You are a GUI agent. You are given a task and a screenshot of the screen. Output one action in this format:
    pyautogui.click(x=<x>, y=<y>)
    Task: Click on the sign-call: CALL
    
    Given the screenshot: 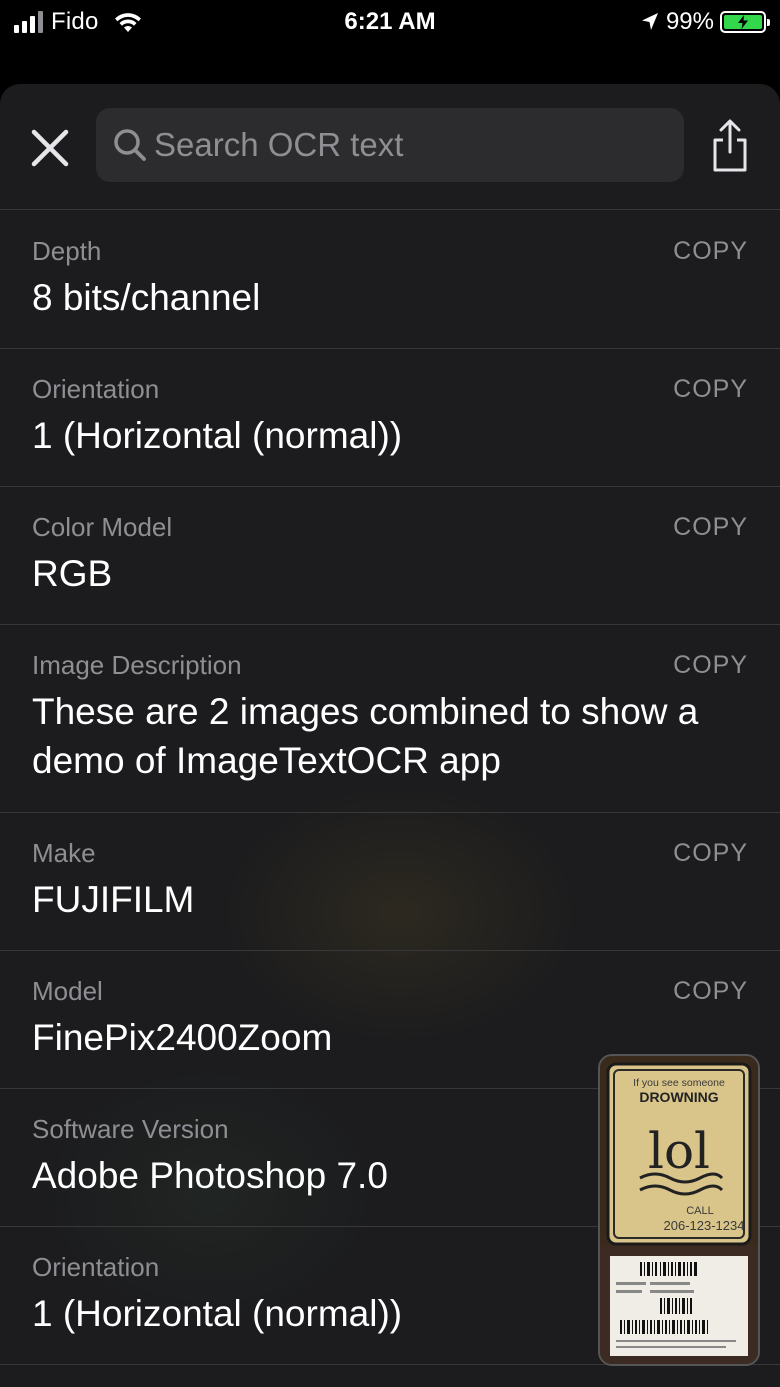 What is the action you would take?
    pyautogui.click(x=700, y=1211)
    